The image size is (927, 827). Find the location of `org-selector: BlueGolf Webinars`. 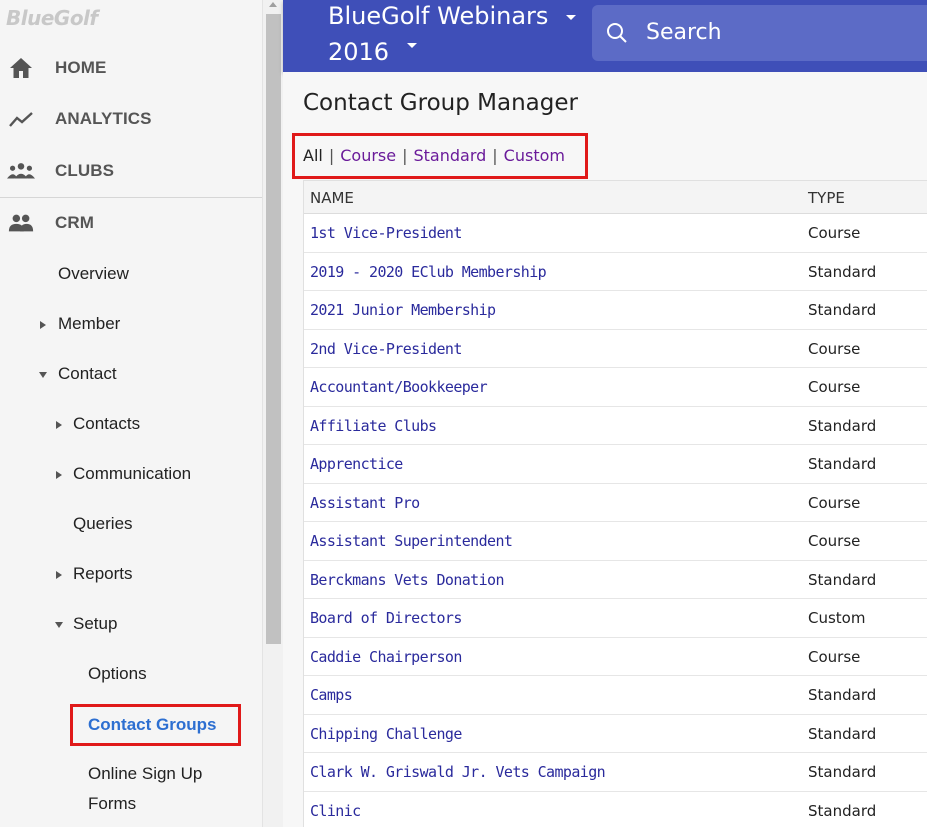

org-selector: BlueGolf Webinars is located at coordinates (452, 16).